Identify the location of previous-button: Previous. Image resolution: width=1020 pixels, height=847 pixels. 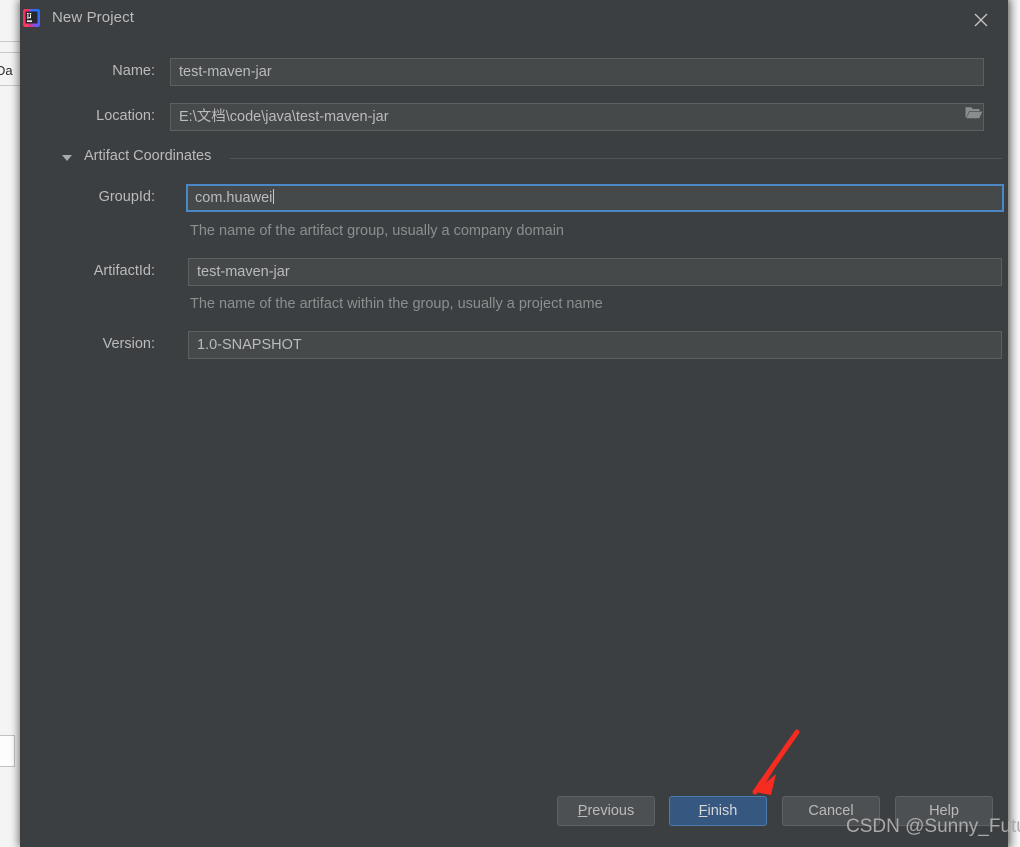
(606, 811).